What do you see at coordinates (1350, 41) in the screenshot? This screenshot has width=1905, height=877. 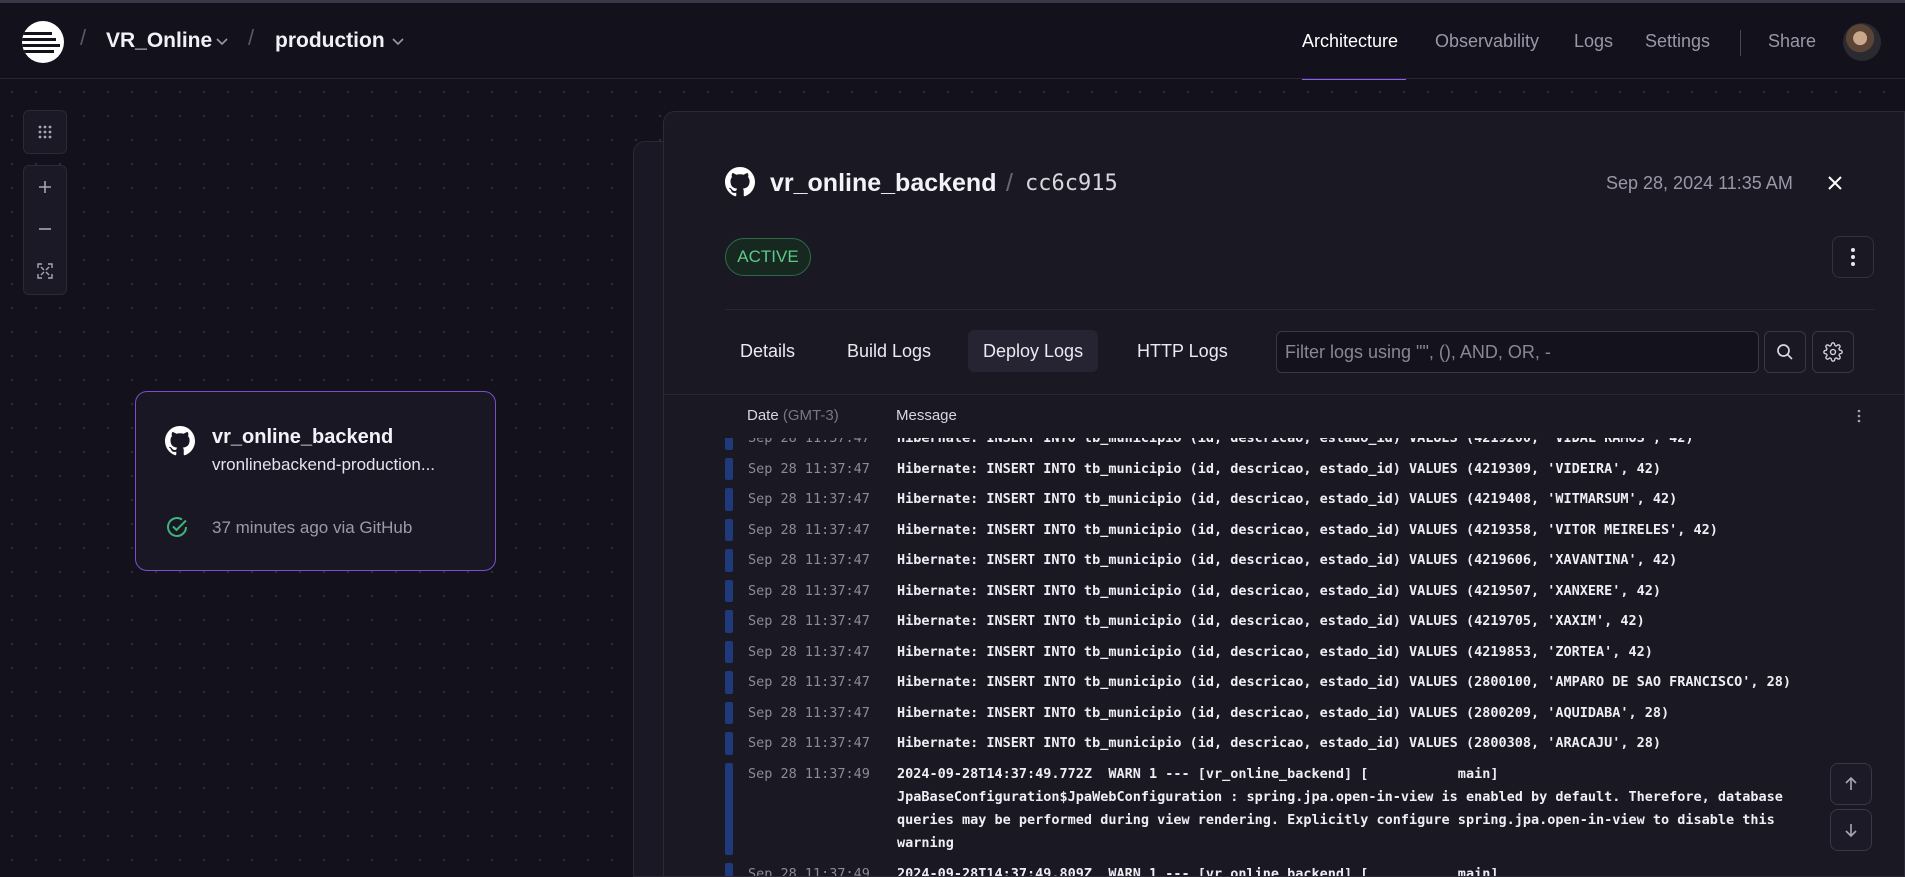 I see `nav-architecture: Architecture` at bounding box center [1350, 41].